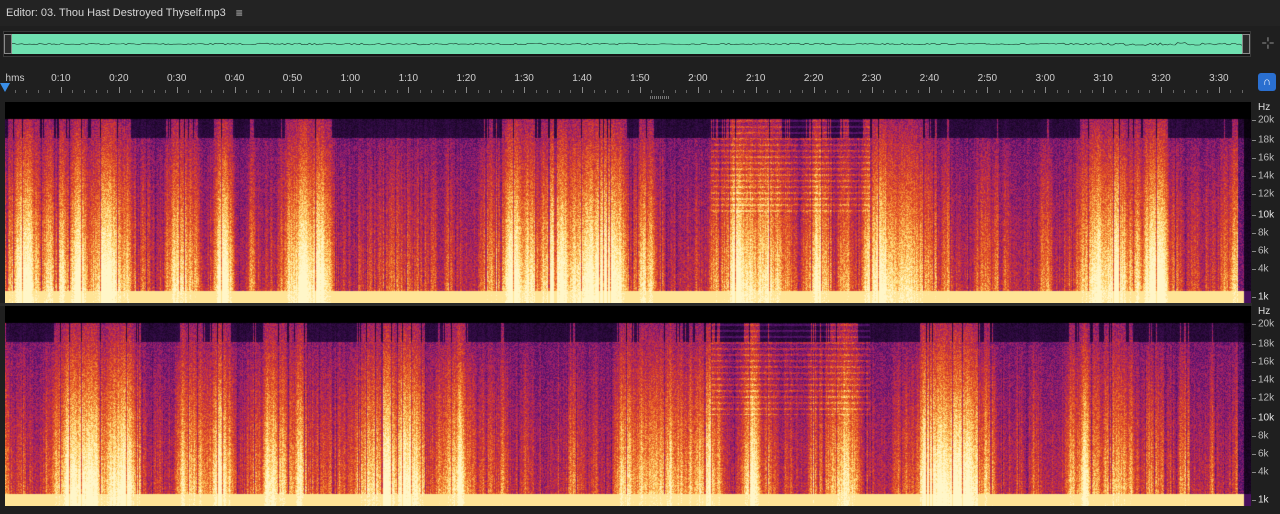 Image resolution: width=1280 pixels, height=514 pixels. Describe the element at coordinates (234, 78) in the screenshot. I see `ruler-time-label: 0:40` at that location.